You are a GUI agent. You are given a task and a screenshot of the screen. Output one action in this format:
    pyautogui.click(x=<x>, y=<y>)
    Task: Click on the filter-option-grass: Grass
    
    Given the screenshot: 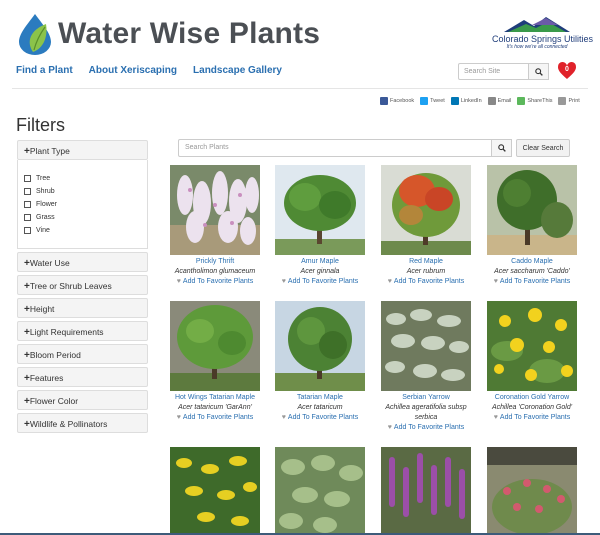 What is the action you would take?
    pyautogui.click(x=82, y=217)
    